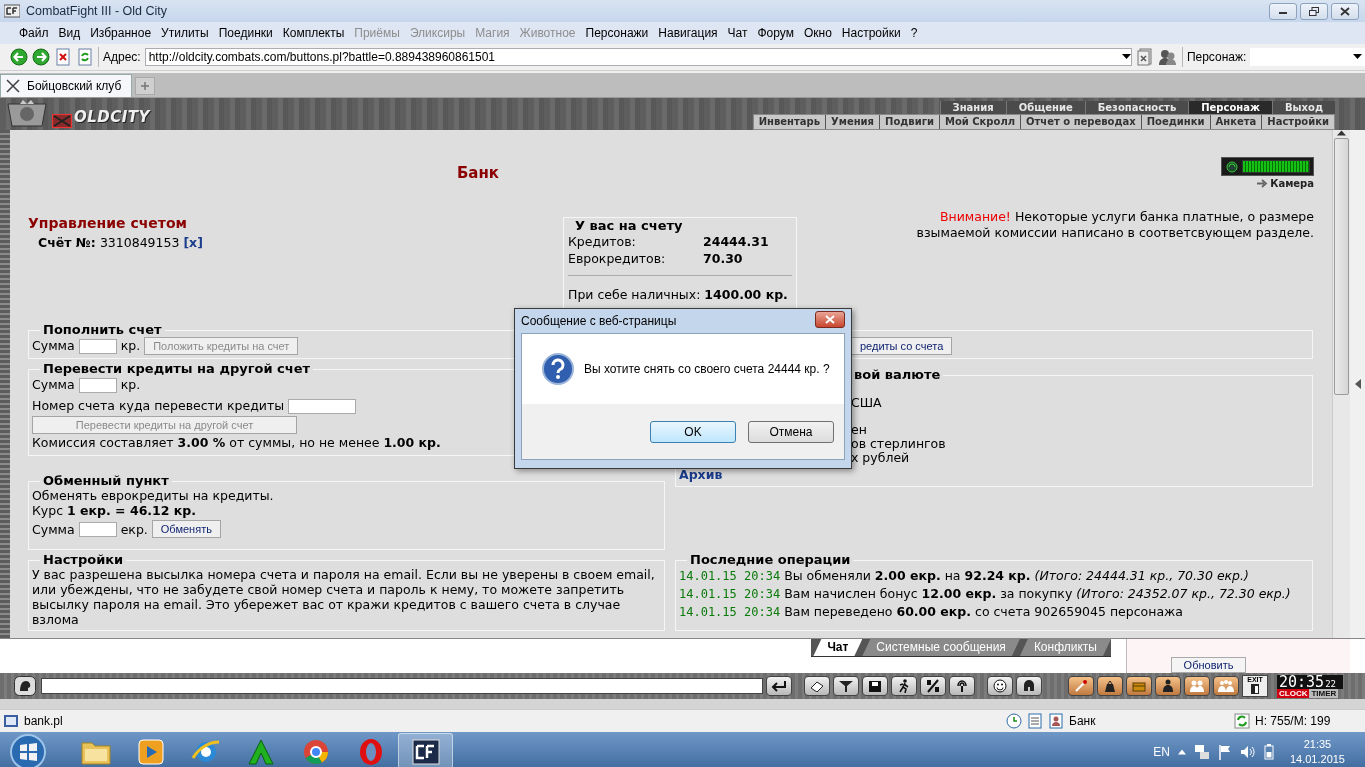 This screenshot has height=767, width=1365. What do you see at coordinates (1292, 183) in the screenshot?
I see `camera-link: Камера` at bounding box center [1292, 183].